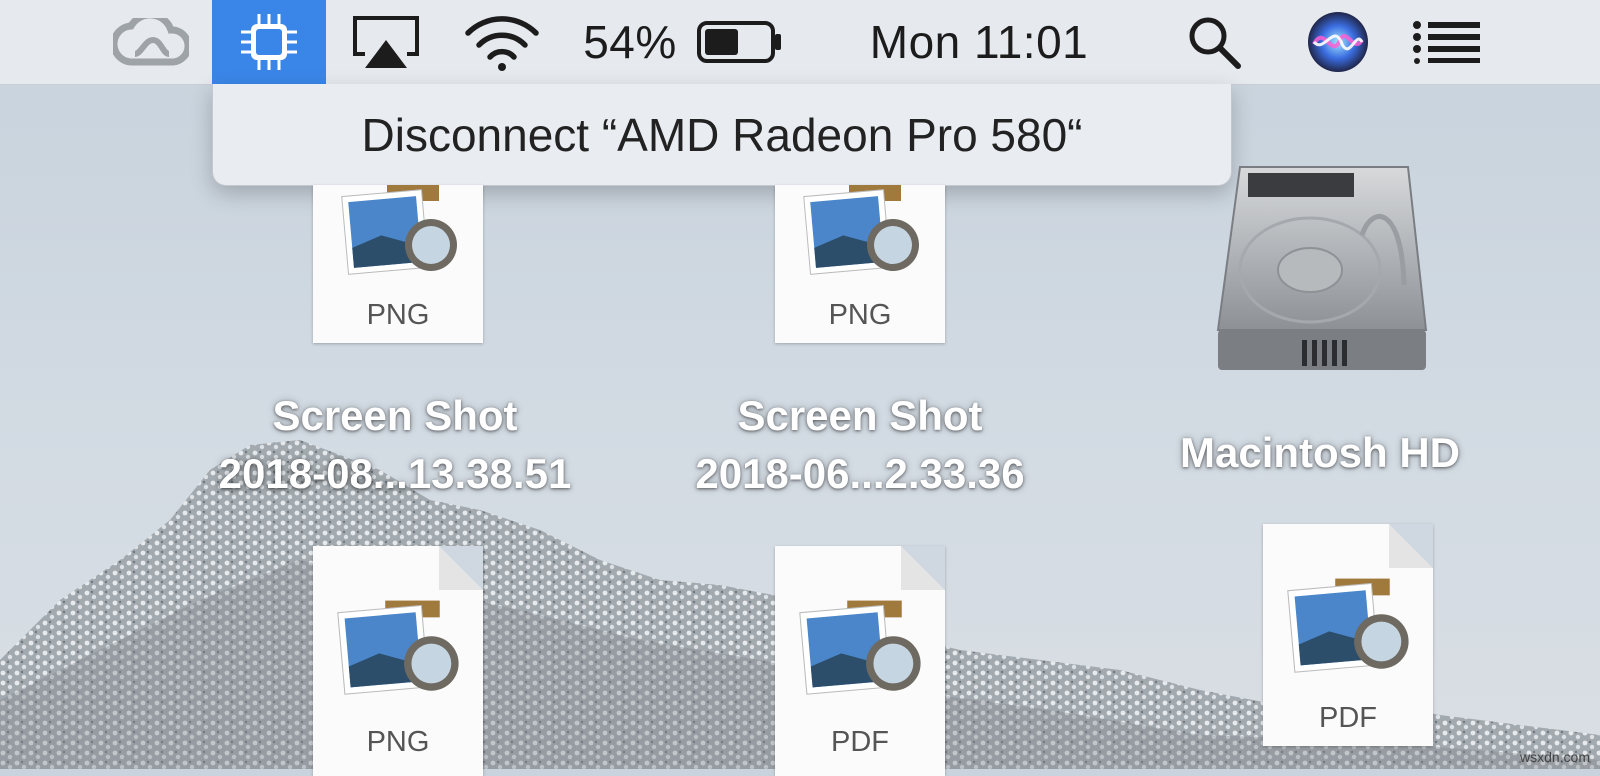 The width and height of the screenshot is (1600, 776). I want to click on macintosh-hd-icon, so click(1322, 272).